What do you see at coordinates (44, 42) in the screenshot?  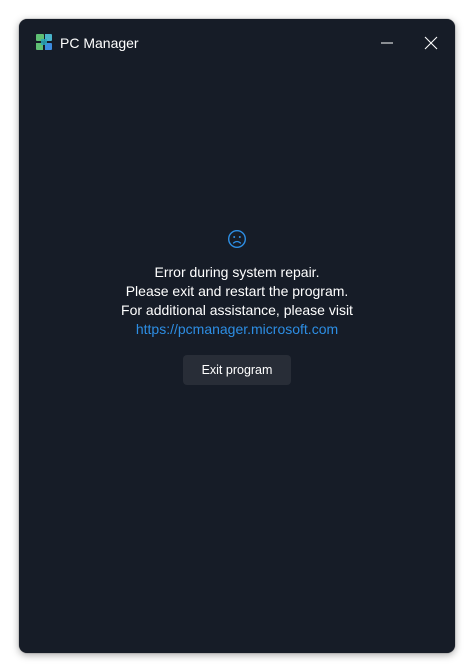 I see `pc-manager-logo-icon` at bounding box center [44, 42].